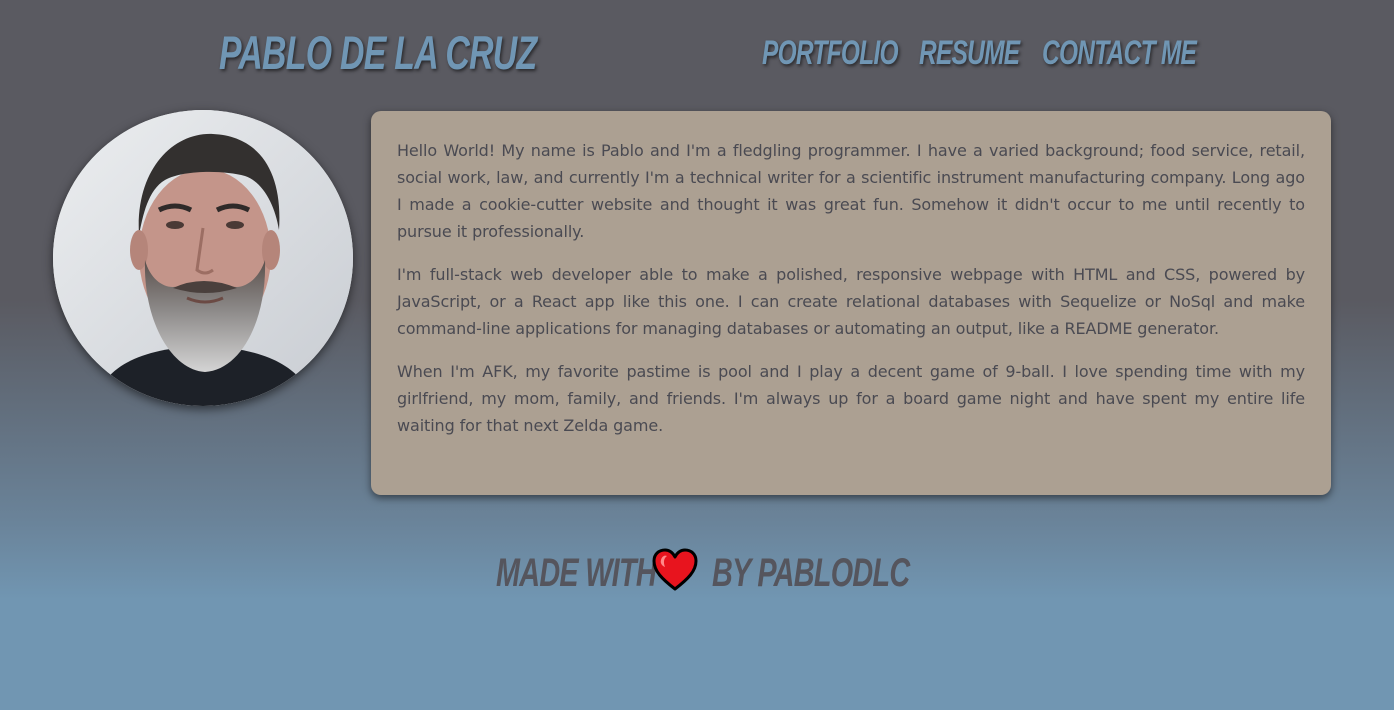 The image size is (1394, 710). Describe the element at coordinates (576, 573) in the screenshot. I see `footer-made-with: MADE WITH` at that location.